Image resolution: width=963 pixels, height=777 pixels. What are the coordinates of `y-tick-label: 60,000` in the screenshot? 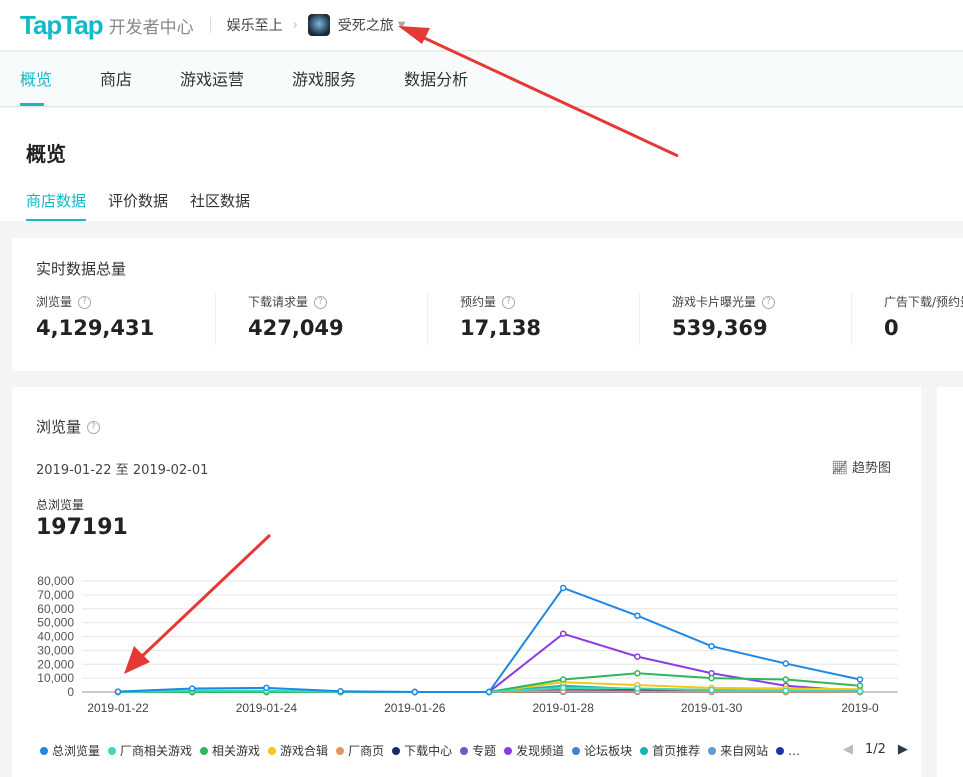 It's located at (55, 609).